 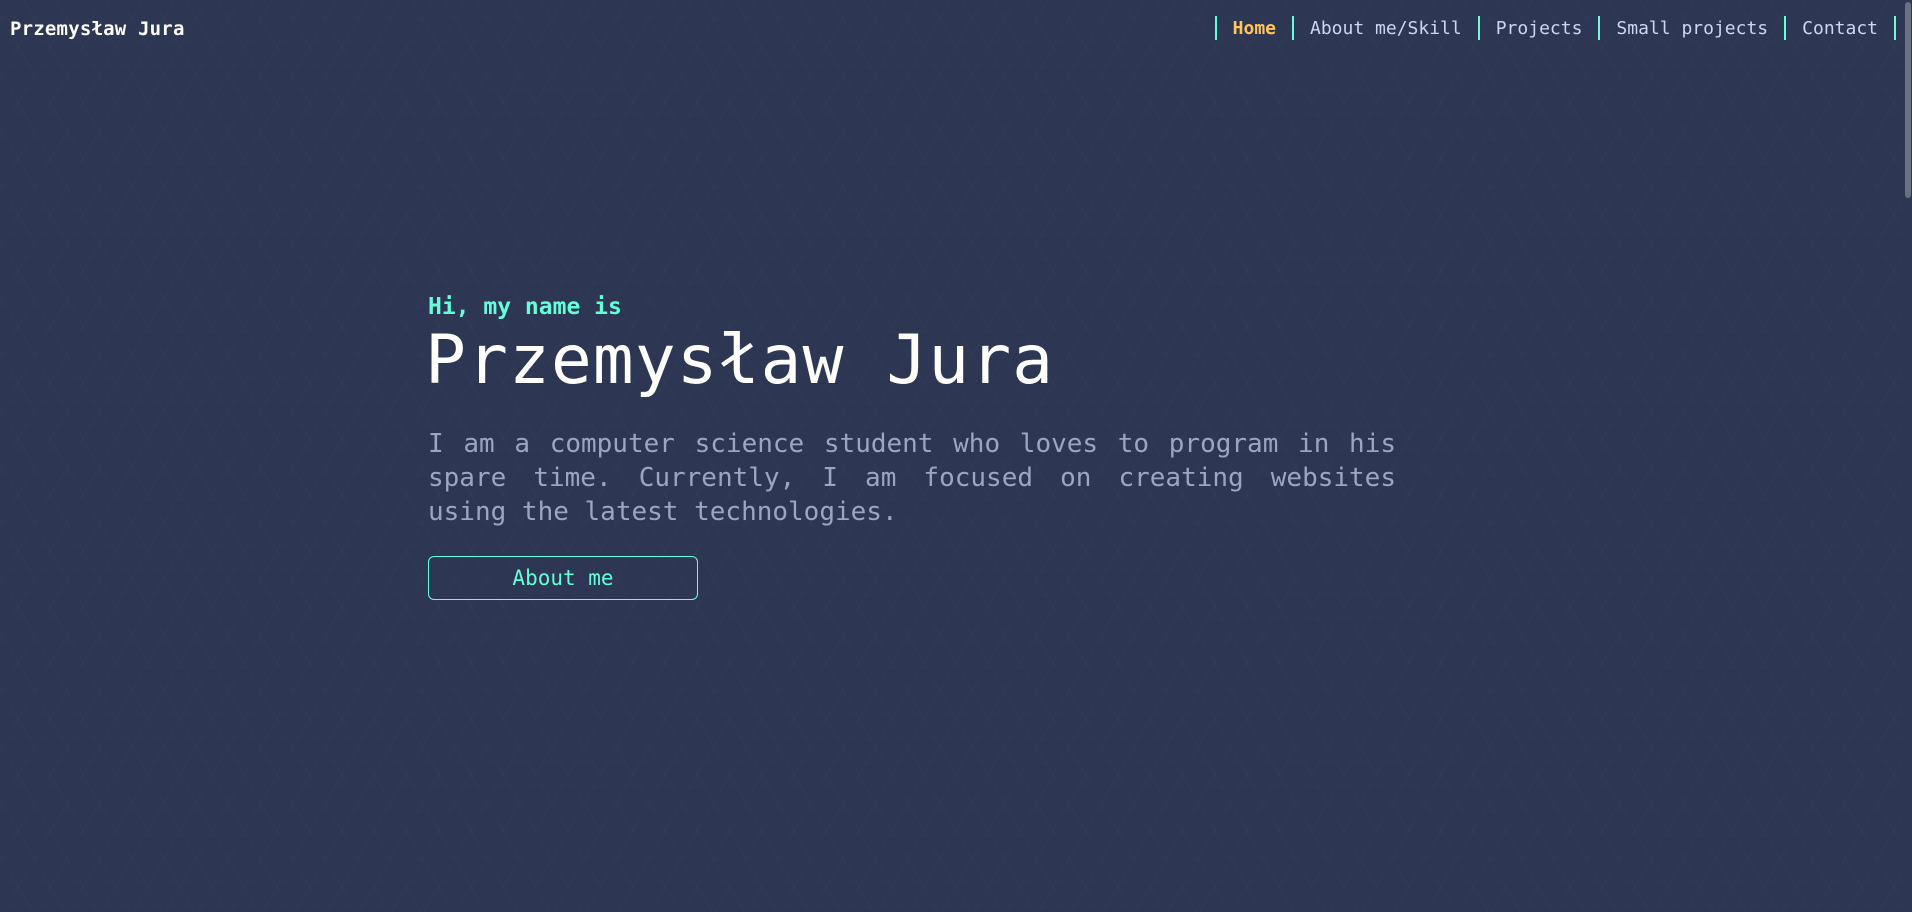 I want to click on hero-name: Przemysław Jura, so click(x=740, y=360).